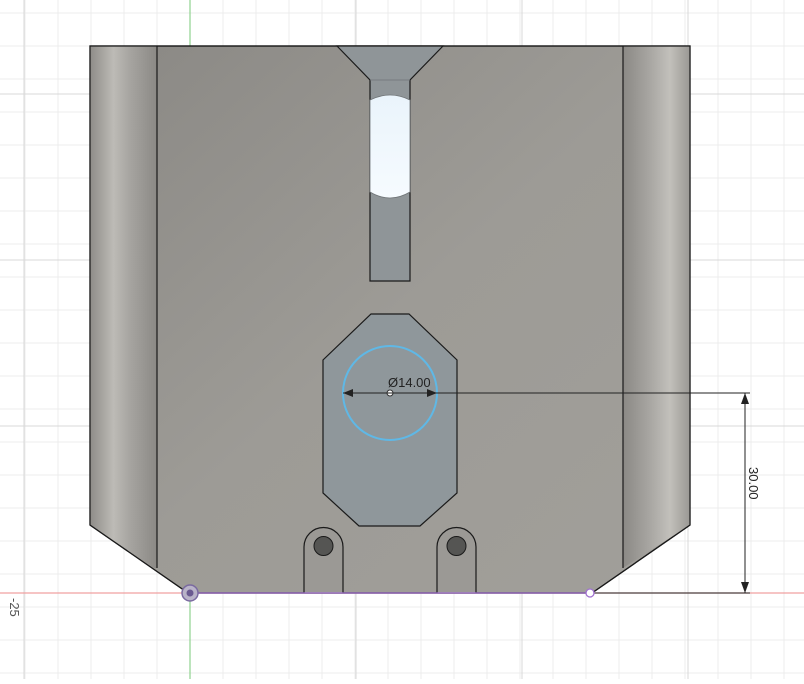 Image resolution: width=804 pixels, height=684 pixels. What do you see at coordinates (456, 546) in the screenshot?
I see `mount-hole-right` at bounding box center [456, 546].